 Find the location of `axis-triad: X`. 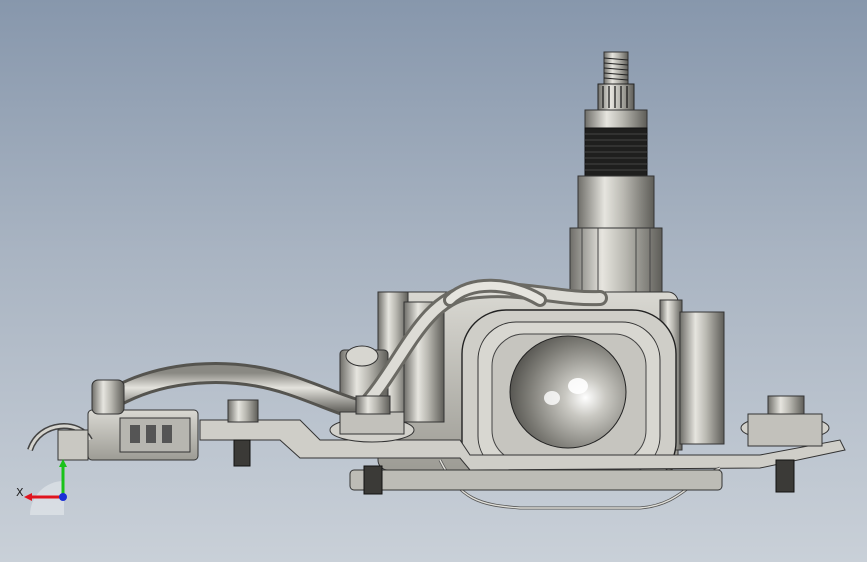

axis-triad: X is located at coordinates (41, 487).